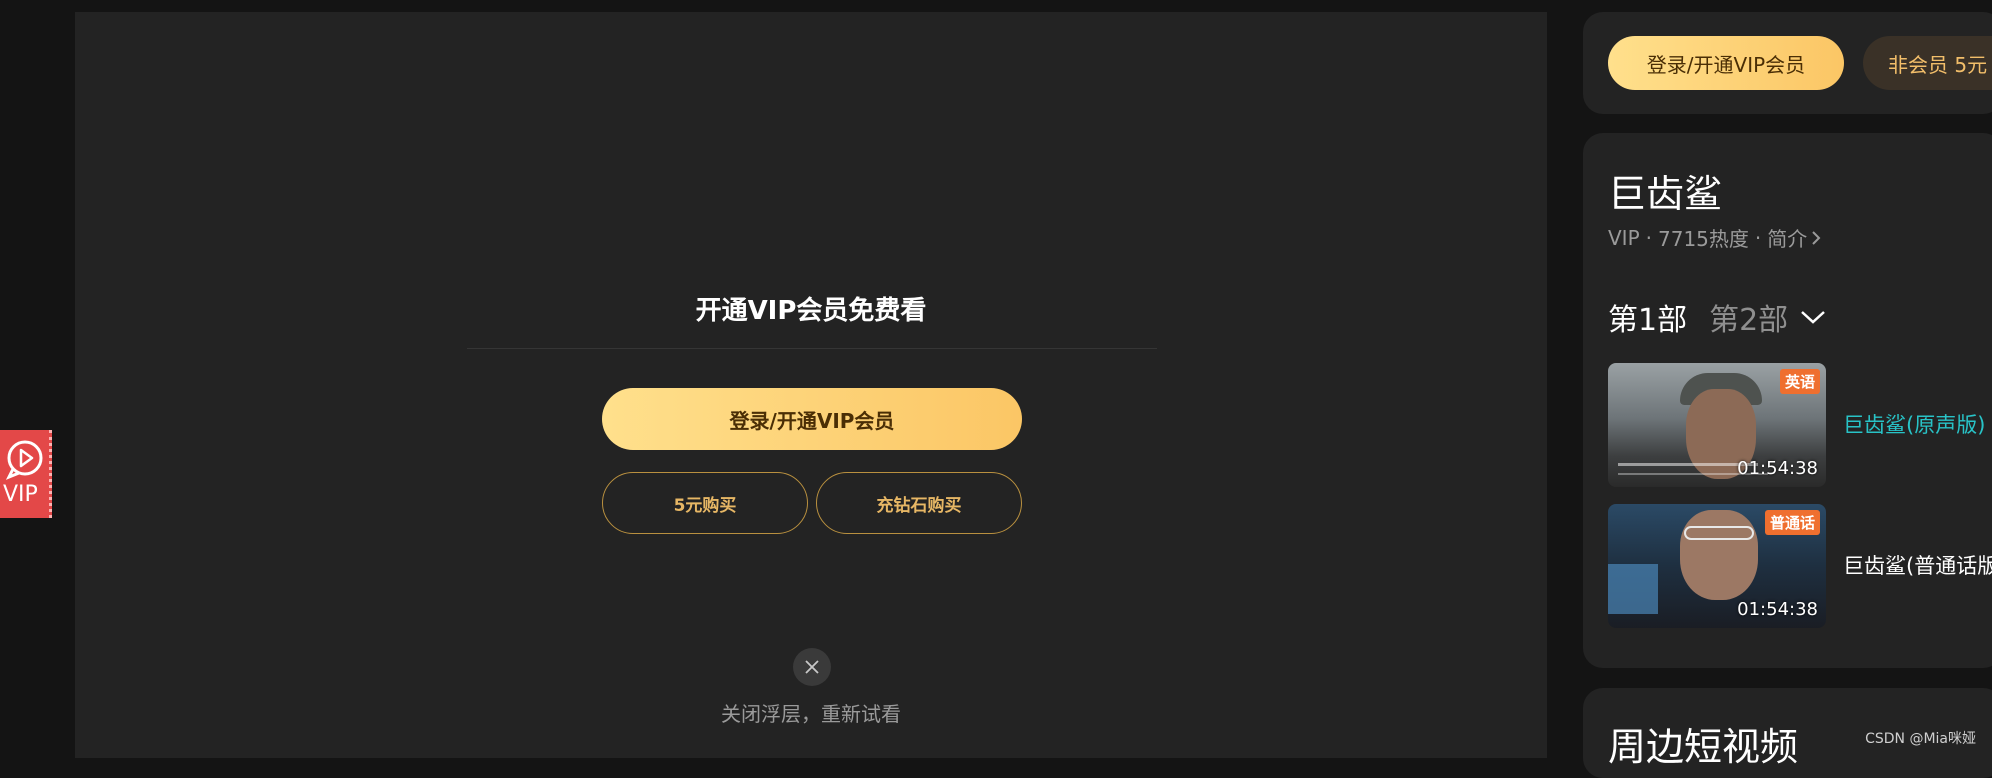  Describe the element at coordinates (919, 503) in the screenshot. I see `buy-with-diamonds-button: 充钻石购买` at that location.